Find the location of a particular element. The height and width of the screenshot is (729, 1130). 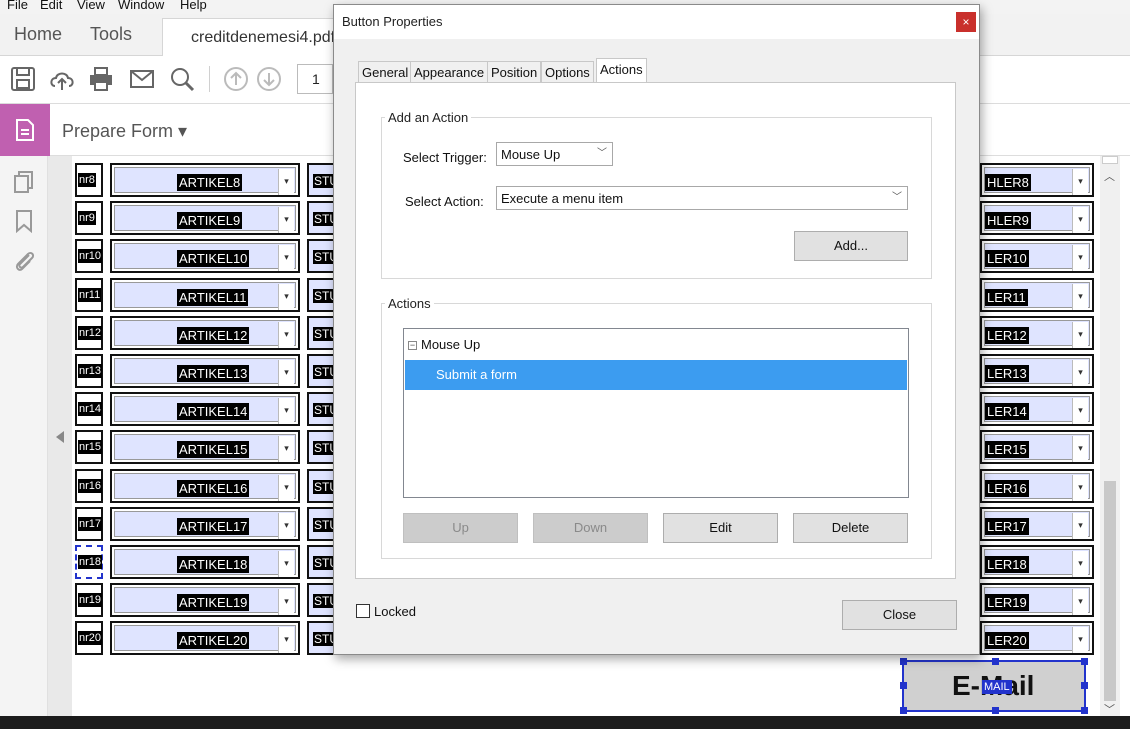

close-button: Close is located at coordinates (899, 615).